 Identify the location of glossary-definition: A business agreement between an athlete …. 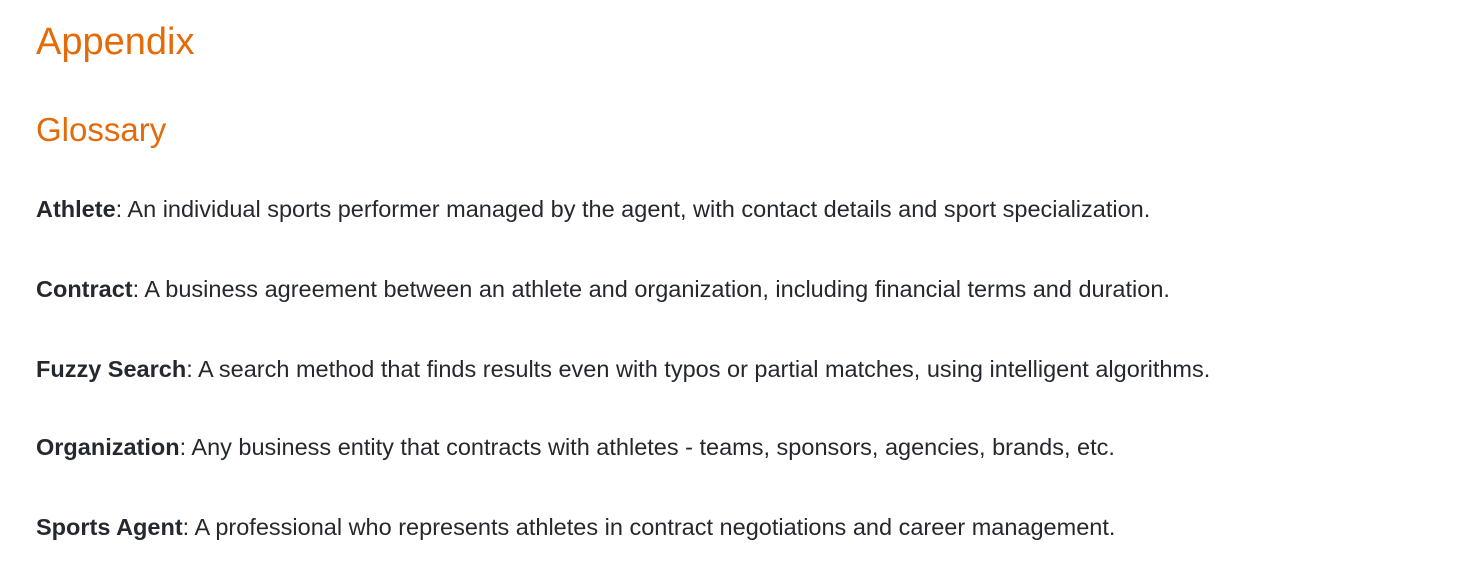
(657, 289).